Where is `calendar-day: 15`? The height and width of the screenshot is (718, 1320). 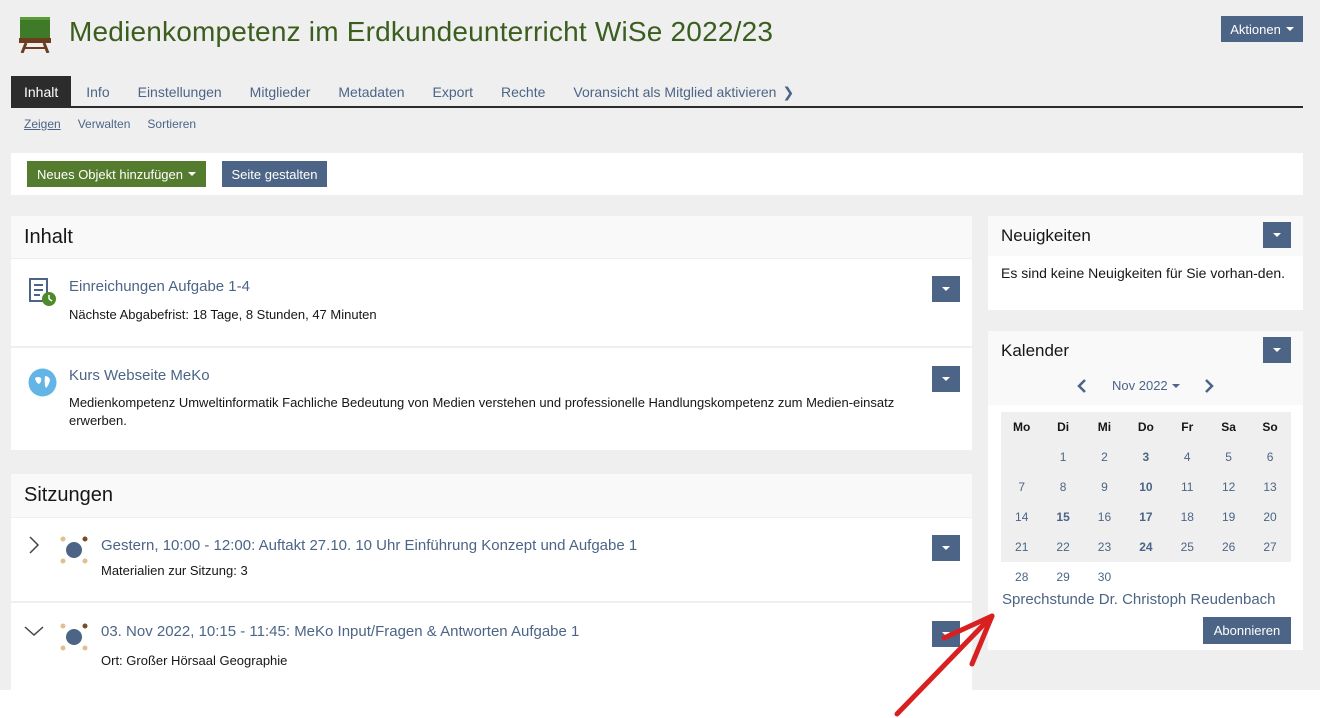
calendar-day: 15 is located at coordinates (1062, 517).